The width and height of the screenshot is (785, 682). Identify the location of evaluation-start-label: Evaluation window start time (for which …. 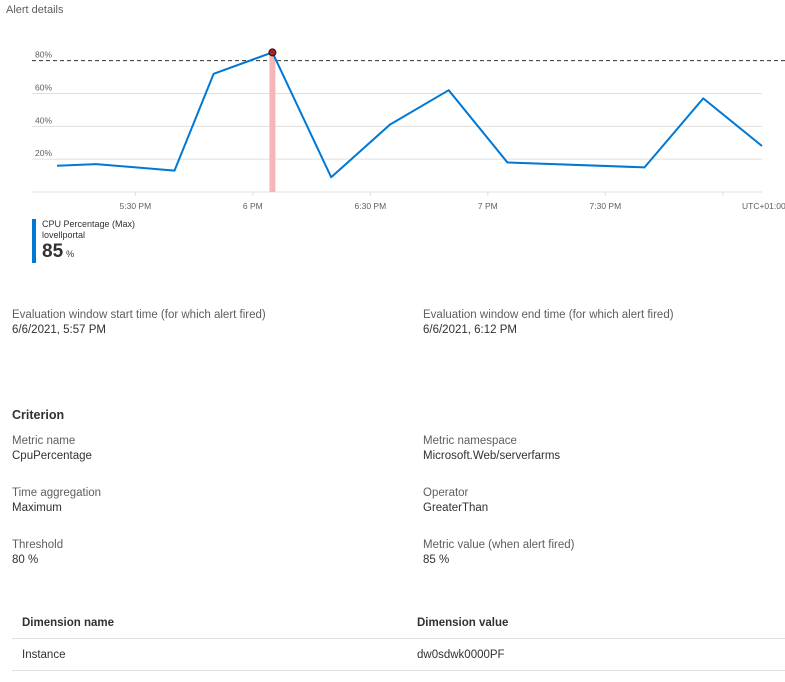
(139, 315).